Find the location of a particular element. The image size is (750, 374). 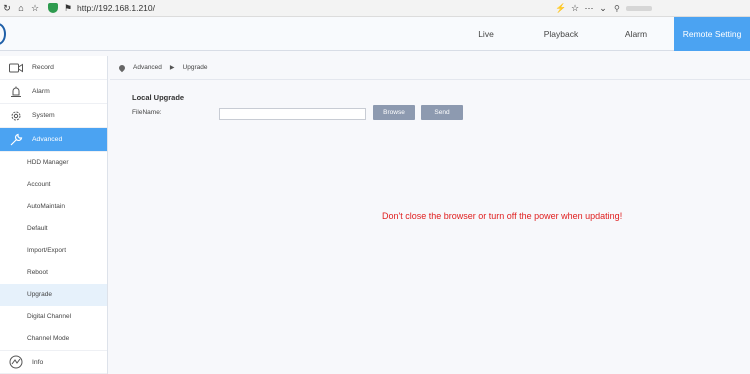

chart-icon is located at coordinates (16, 362).